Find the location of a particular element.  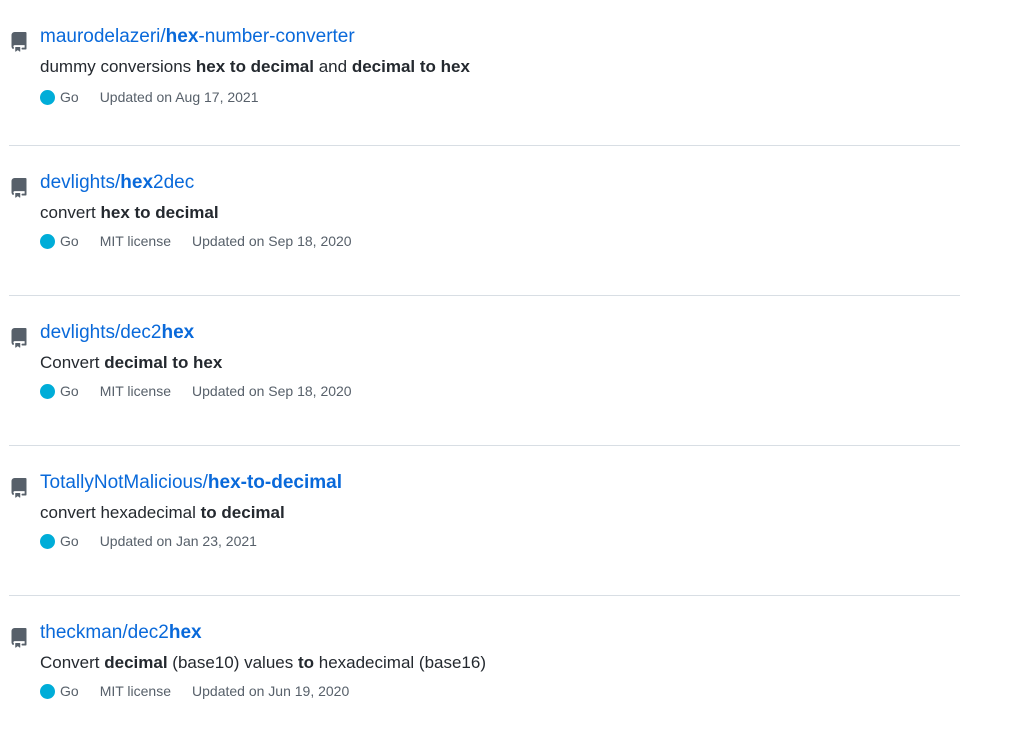

repo-title-row: maurodelazeri/hex-number-converter is located at coordinates (197, 37).